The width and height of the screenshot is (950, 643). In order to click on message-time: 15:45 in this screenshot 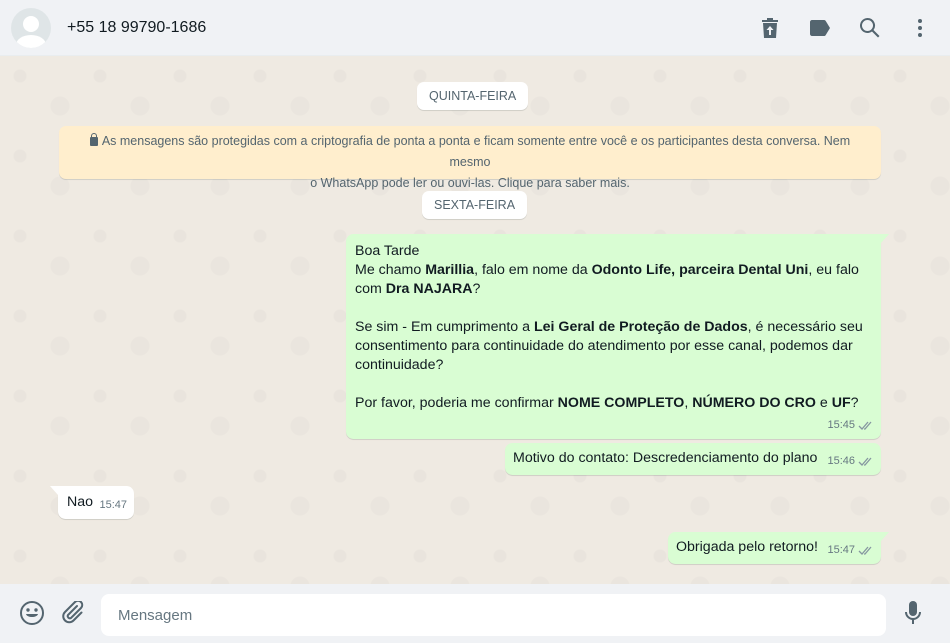, I will do `click(841, 425)`.